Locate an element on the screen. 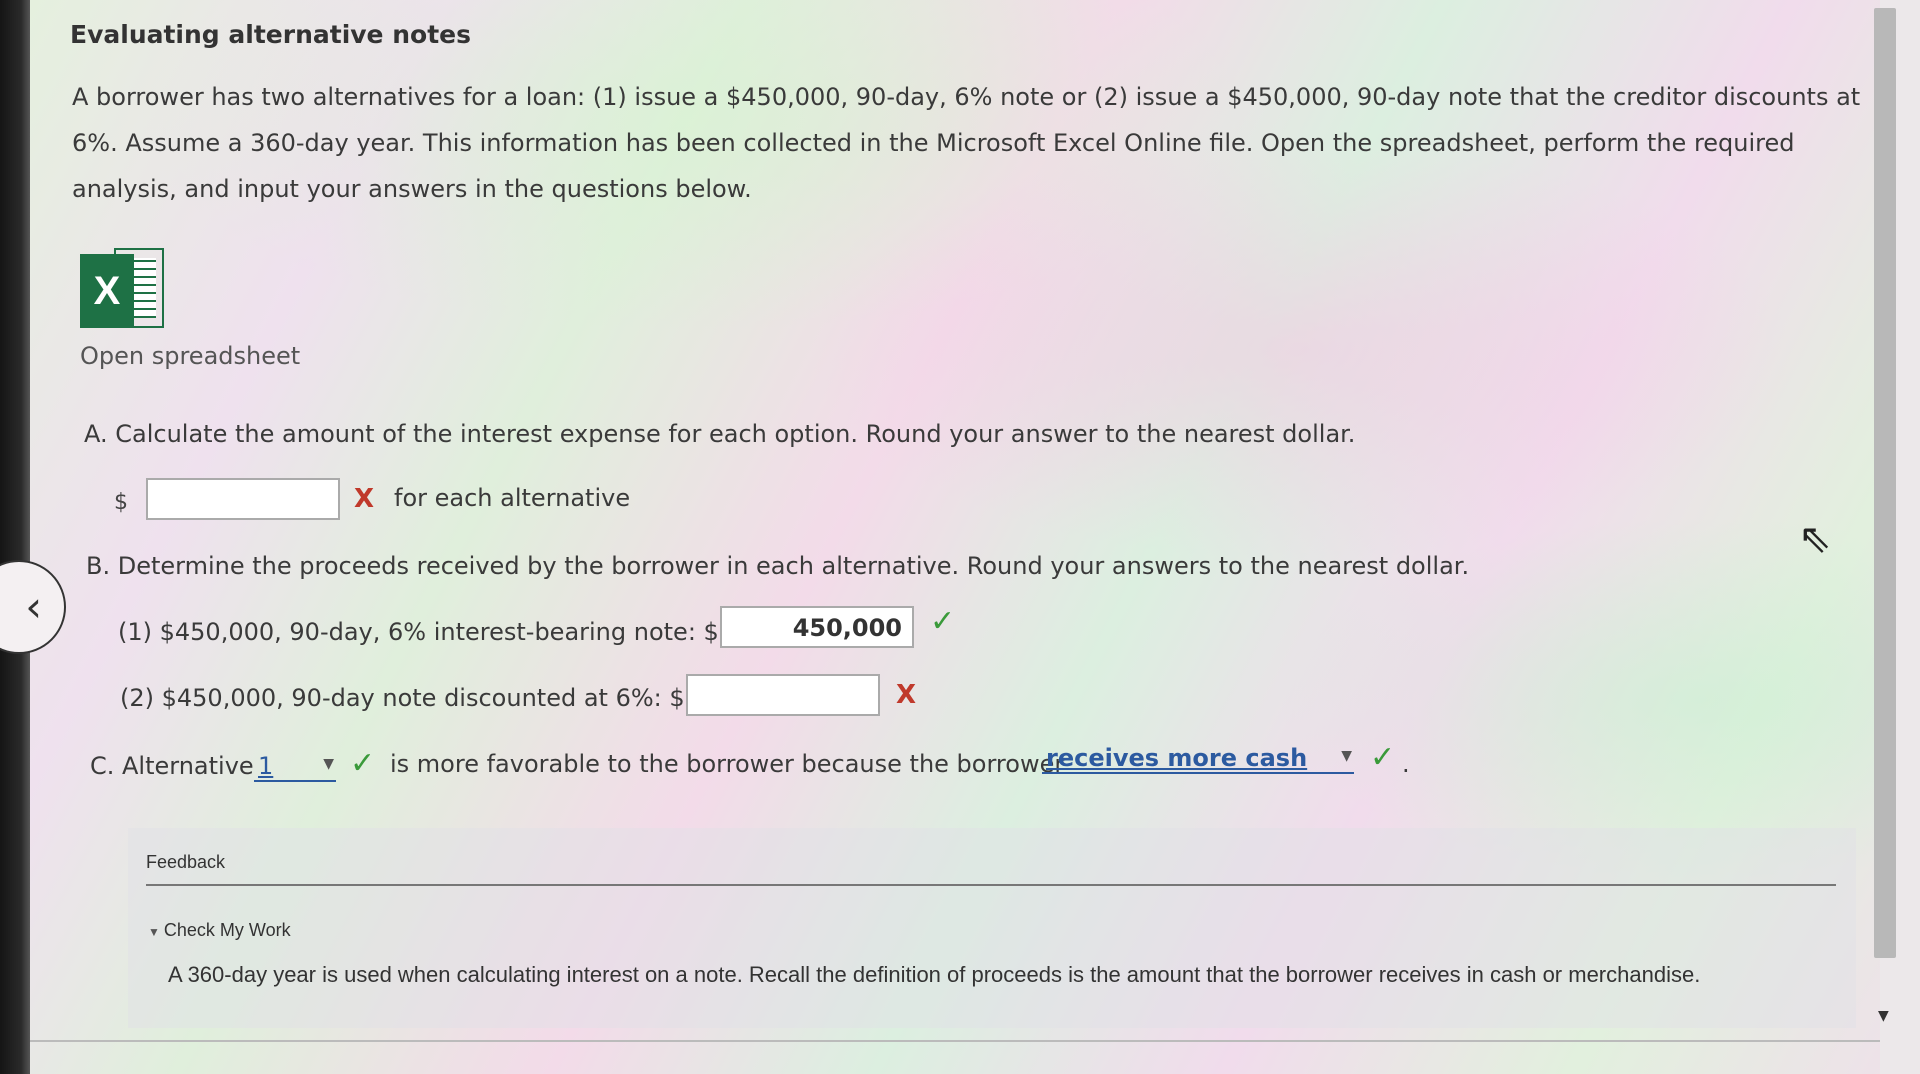  page-title: Evaluating alternative notes is located at coordinates (270, 34).